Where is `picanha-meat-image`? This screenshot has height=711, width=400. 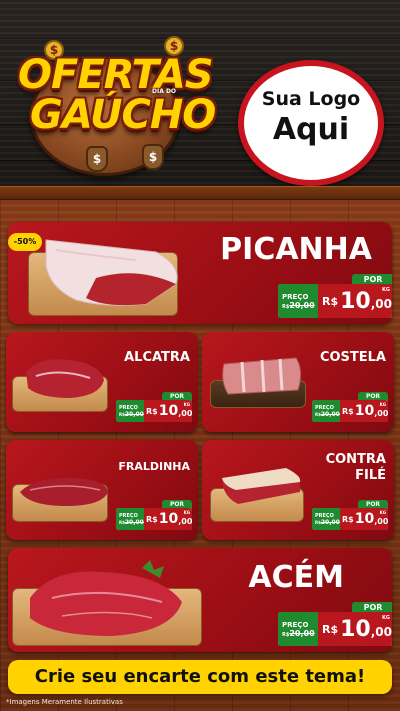
picanha-meat-image is located at coordinates (111, 272).